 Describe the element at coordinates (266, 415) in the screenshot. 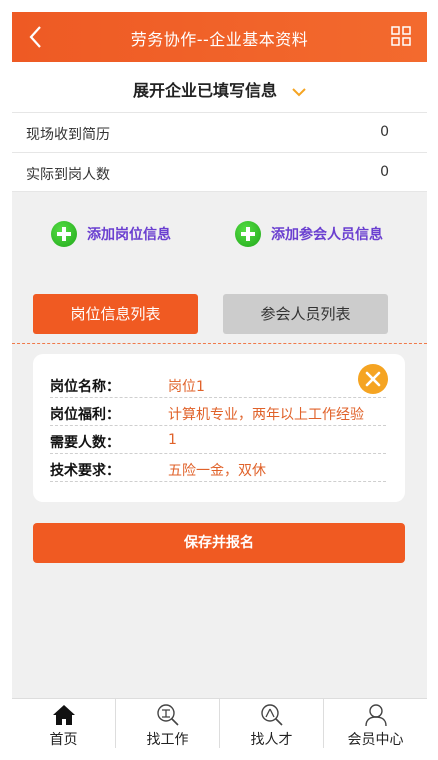

I see `field-value: 计算机专业，两年以上工作经验` at that location.